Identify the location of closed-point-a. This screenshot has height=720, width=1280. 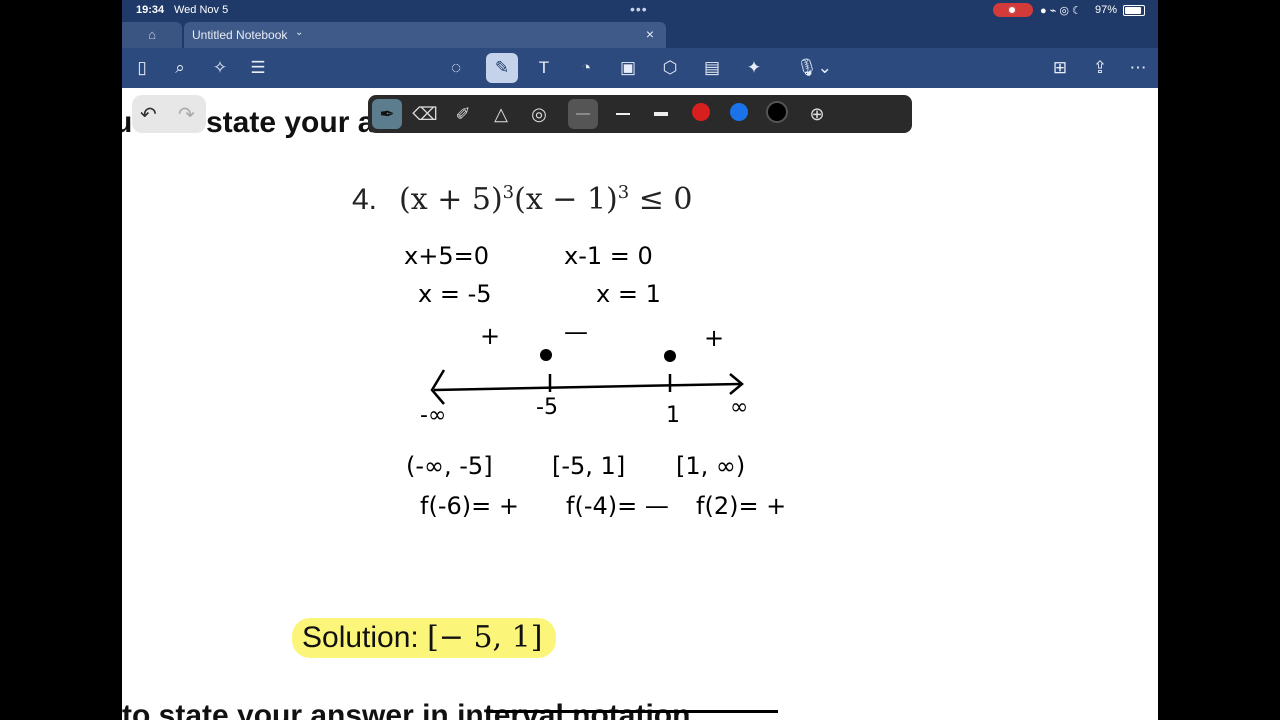
(546, 355).